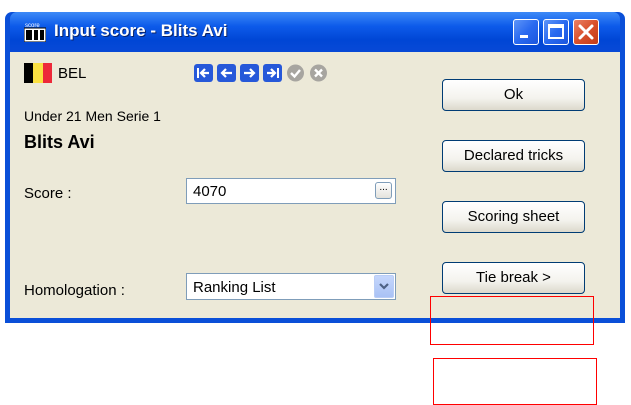 This screenshot has width=631, height=405. What do you see at coordinates (526, 32) in the screenshot?
I see `minimize-button` at bounding box center [526, 32].